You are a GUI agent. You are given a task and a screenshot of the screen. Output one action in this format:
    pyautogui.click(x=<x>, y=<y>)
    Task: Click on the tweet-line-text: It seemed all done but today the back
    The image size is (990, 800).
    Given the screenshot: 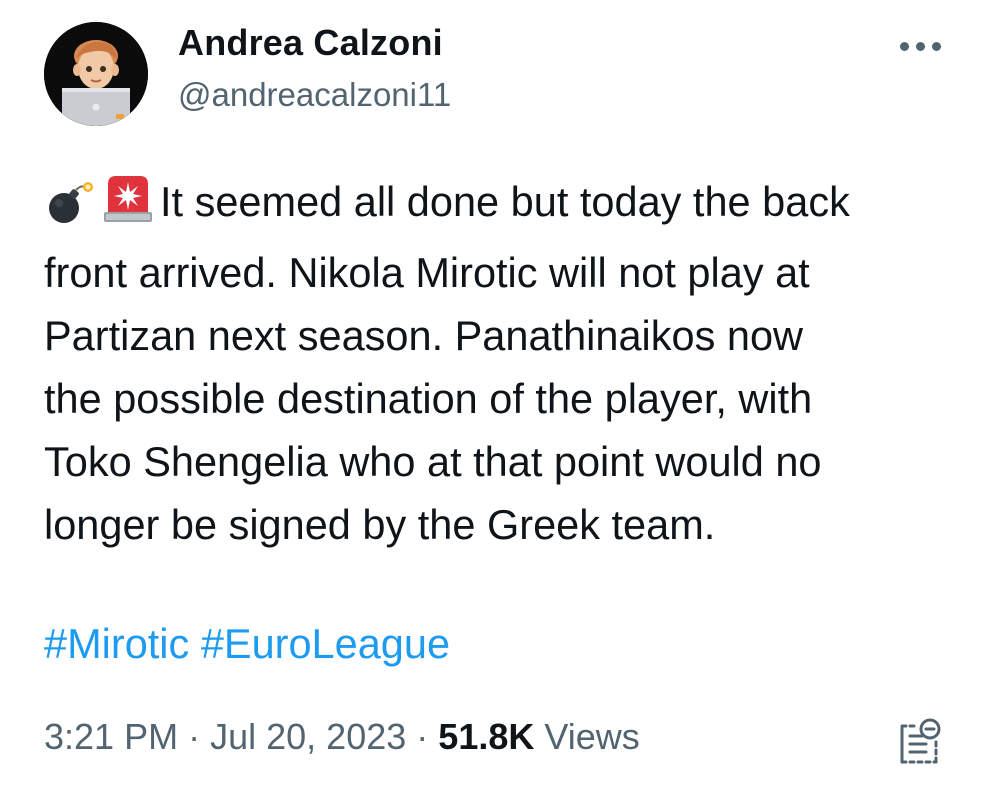 What is the action you would take?
    pyautogui.click(x=505, y=201)
    